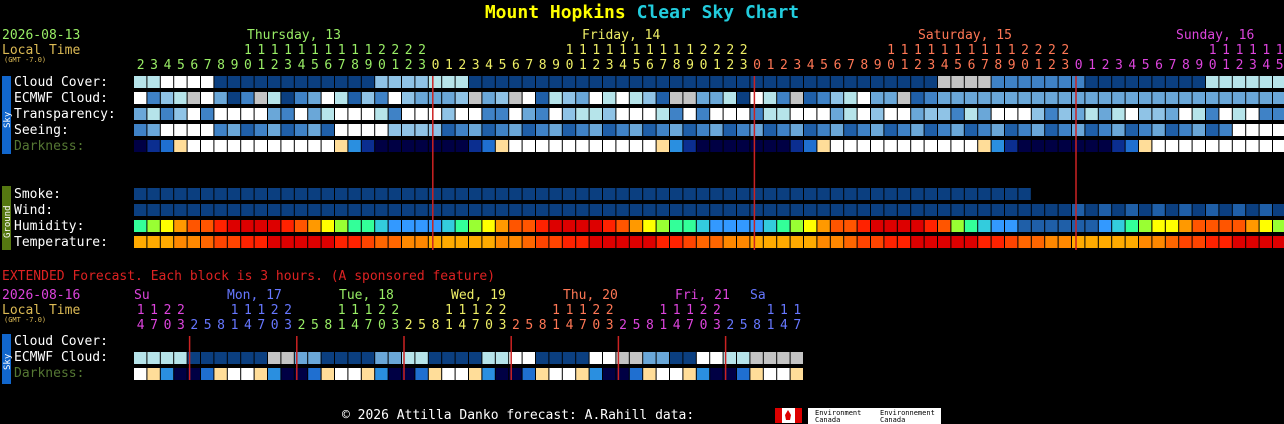 This screenshot has height=424, width=1284. Describe the element at coordinates (543, 65) in the screenshot. I see `hour-ones-label: 8` at that location.